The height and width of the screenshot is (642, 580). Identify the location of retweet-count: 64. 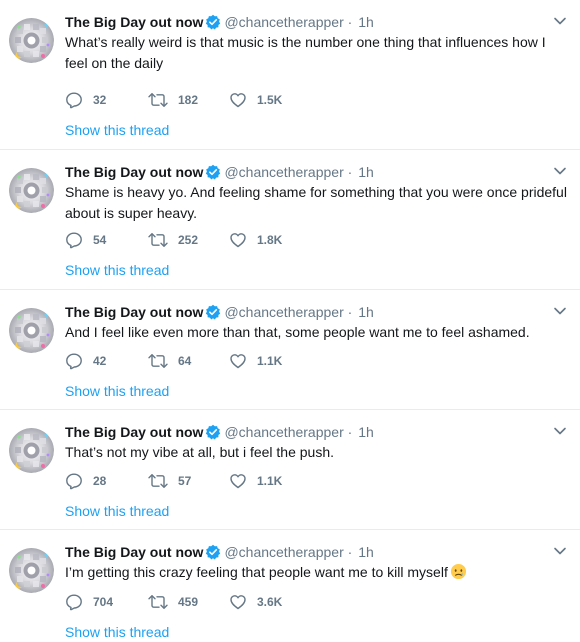
(185, 361).